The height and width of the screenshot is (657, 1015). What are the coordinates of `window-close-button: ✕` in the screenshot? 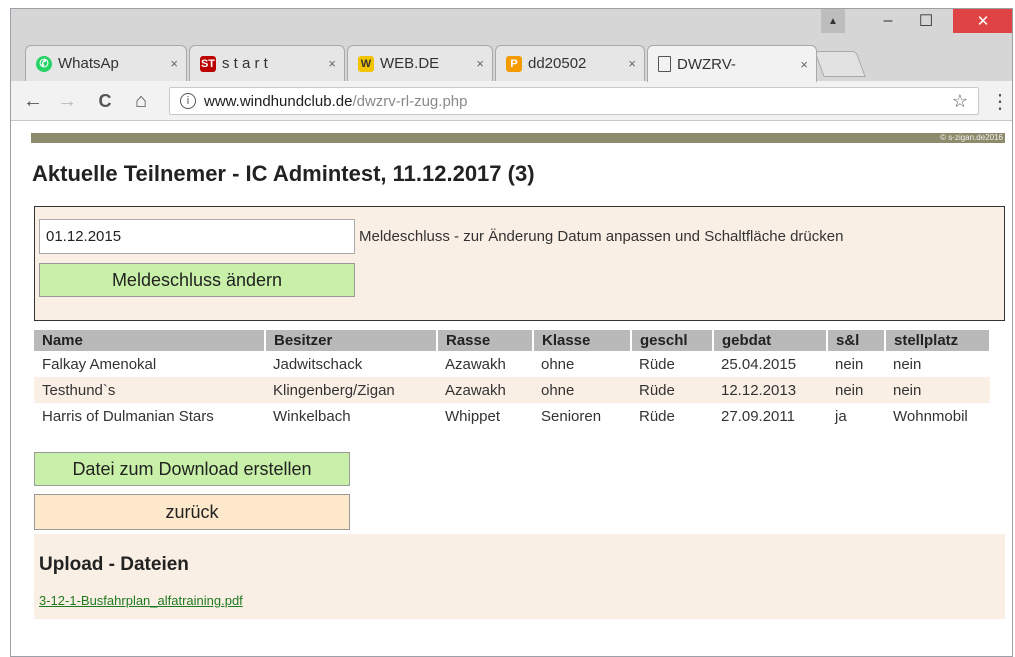 It's located at (982, 21).